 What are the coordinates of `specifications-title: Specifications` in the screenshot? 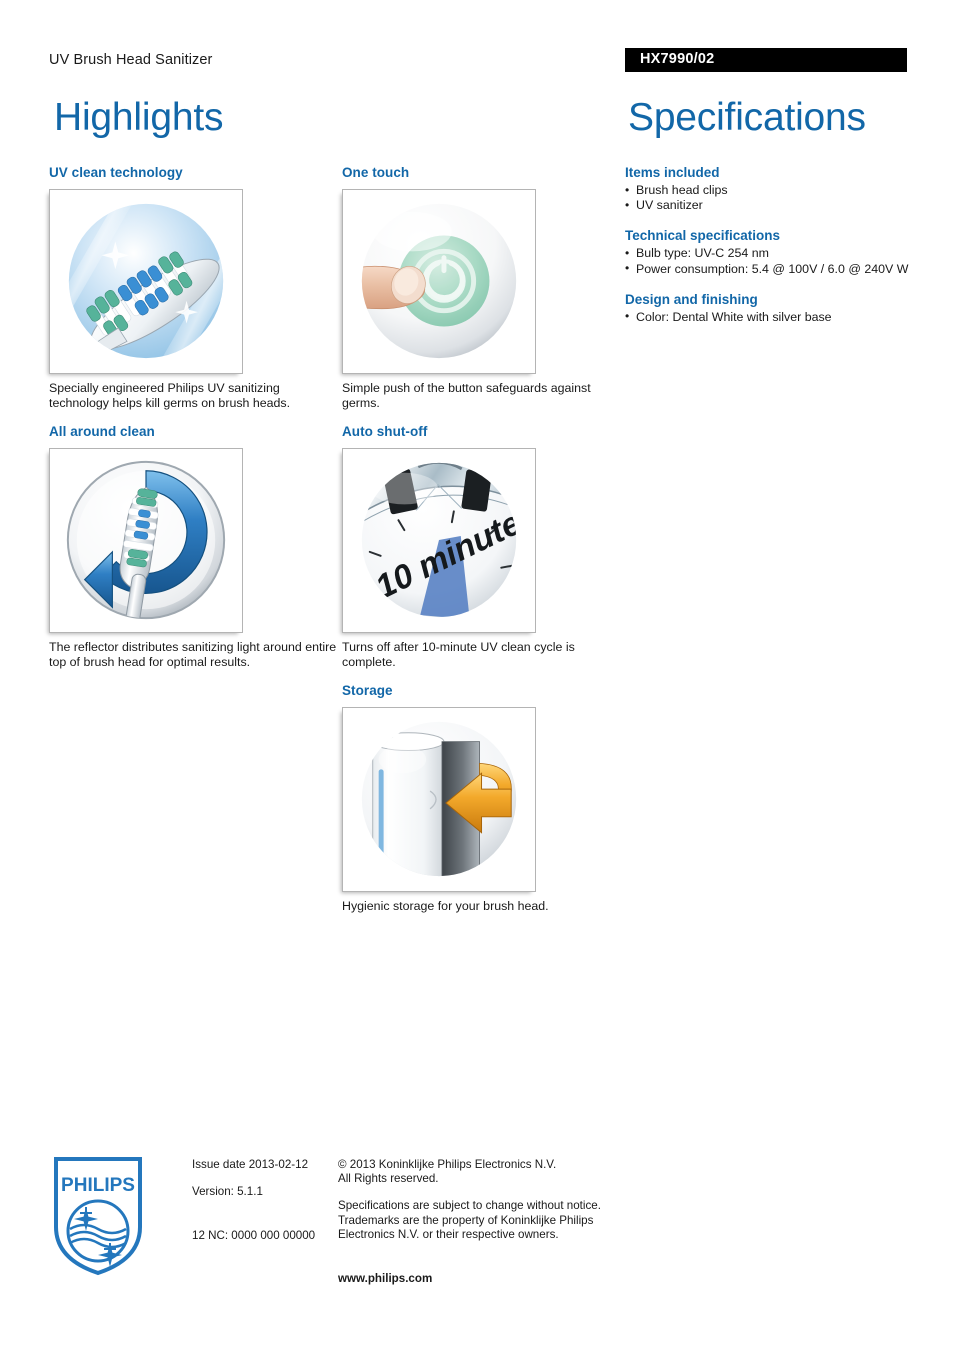 It's located at (747, 117).